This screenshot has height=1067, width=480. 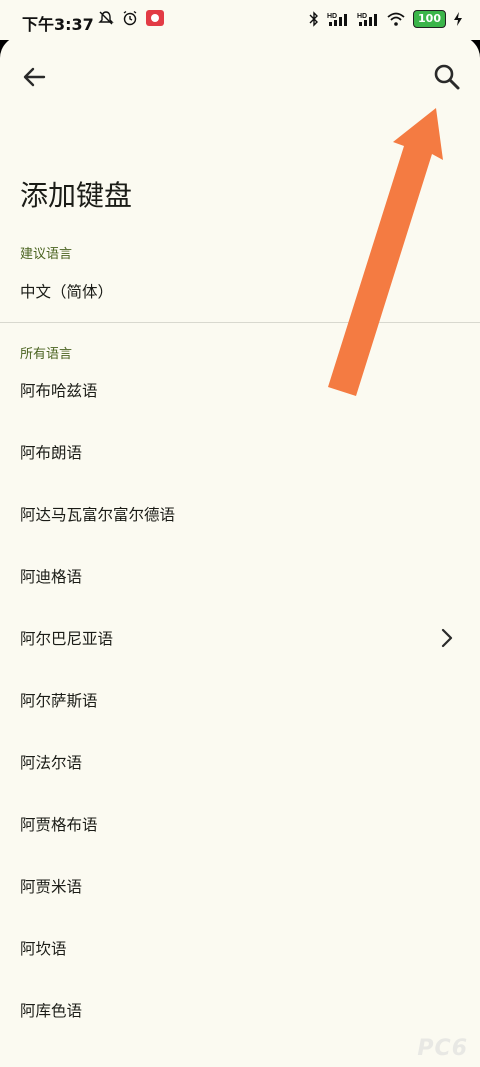 What do you see at coordinates (67, 292) in the screenshot?
I see `language-label: 中文（简体）` at bounding box center [67, 292].